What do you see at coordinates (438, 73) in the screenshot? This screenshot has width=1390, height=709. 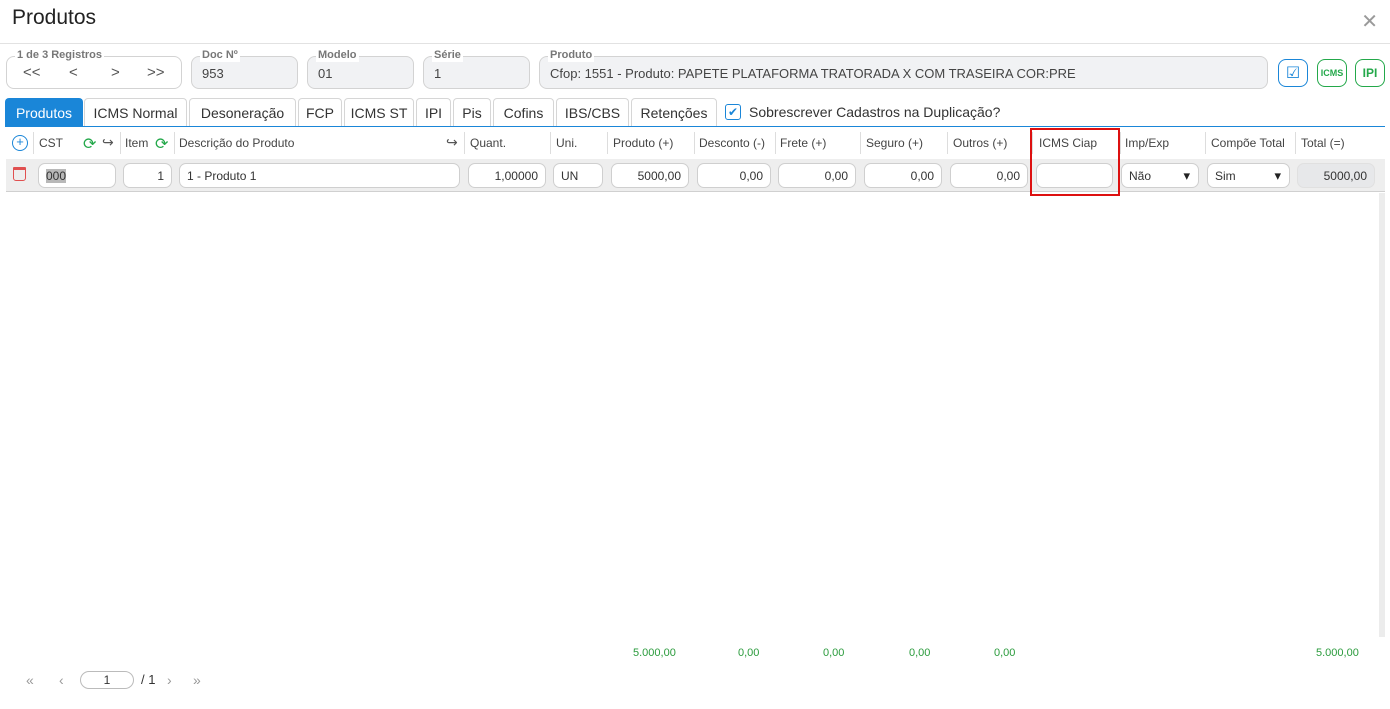 I see `serie-value: 1` at bounding box center [438, 73].